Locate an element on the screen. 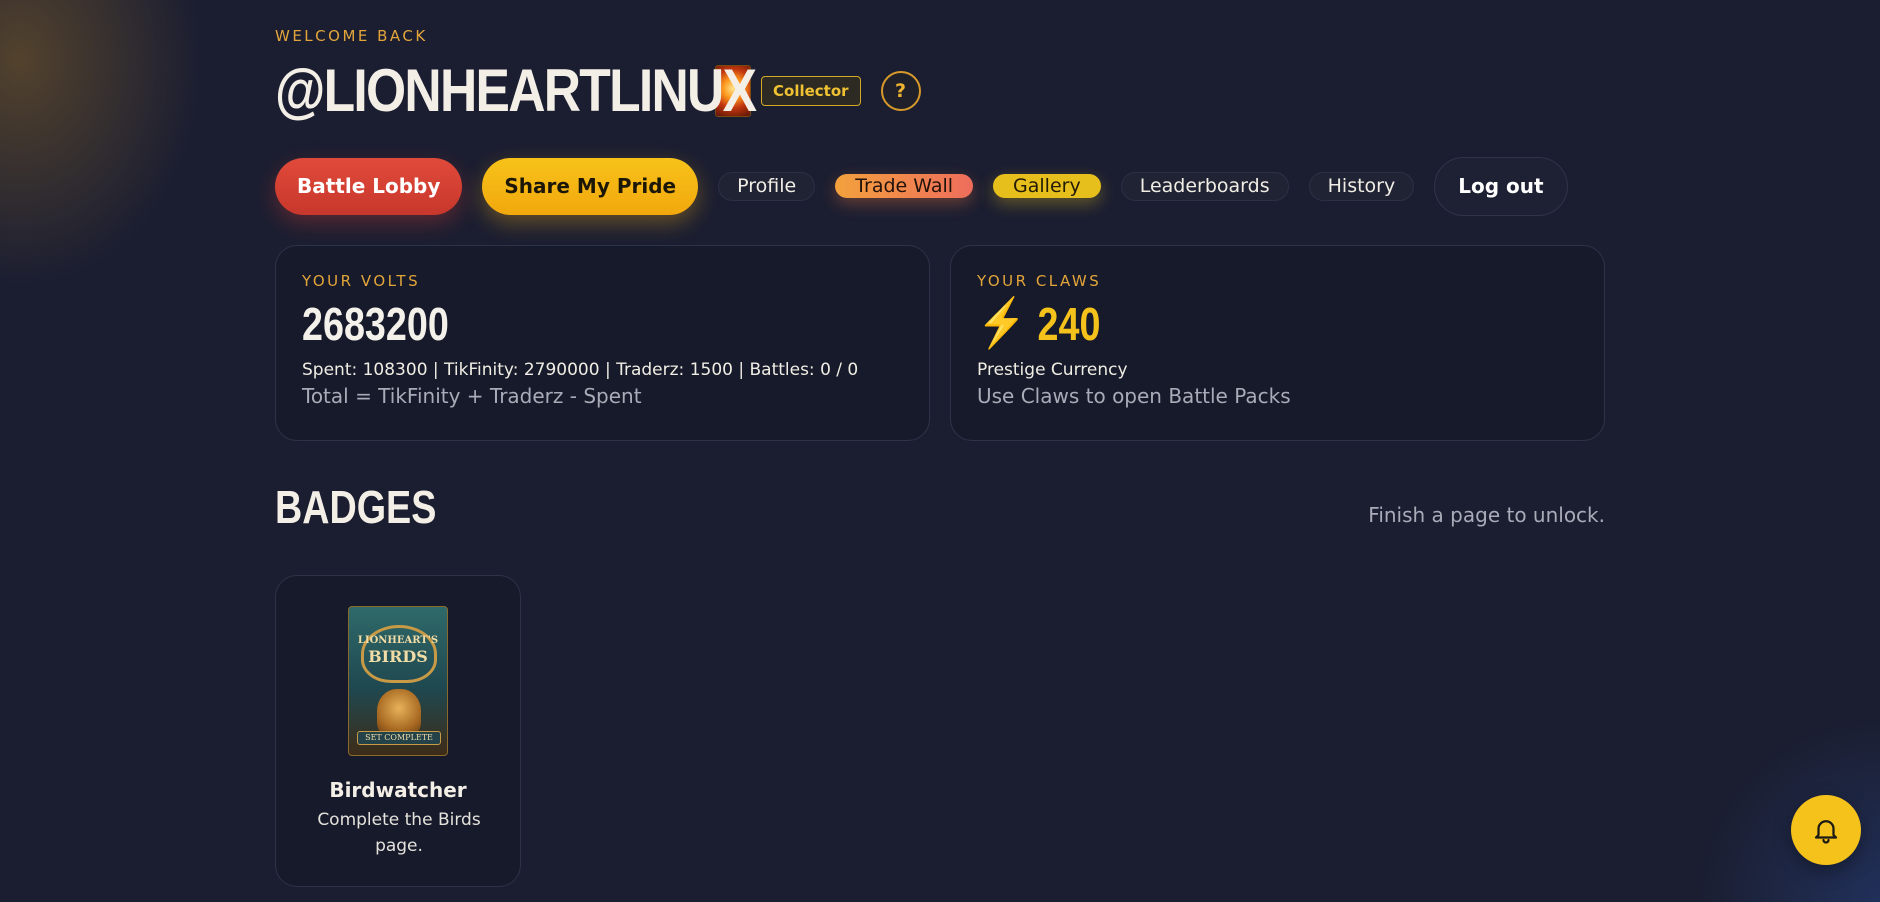 The height and width of the screenshot is (902, 1880). lightning-icon: ⚡ is located at coordinates (1002, 323).